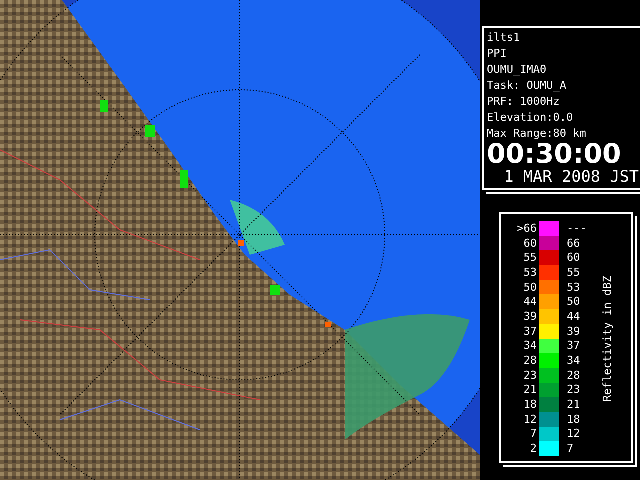 This screenshot has width=640, height=480. Describe the element at coordinates (554, 155) in the screenshot. I see `time-text: 00:30:00` at that location.